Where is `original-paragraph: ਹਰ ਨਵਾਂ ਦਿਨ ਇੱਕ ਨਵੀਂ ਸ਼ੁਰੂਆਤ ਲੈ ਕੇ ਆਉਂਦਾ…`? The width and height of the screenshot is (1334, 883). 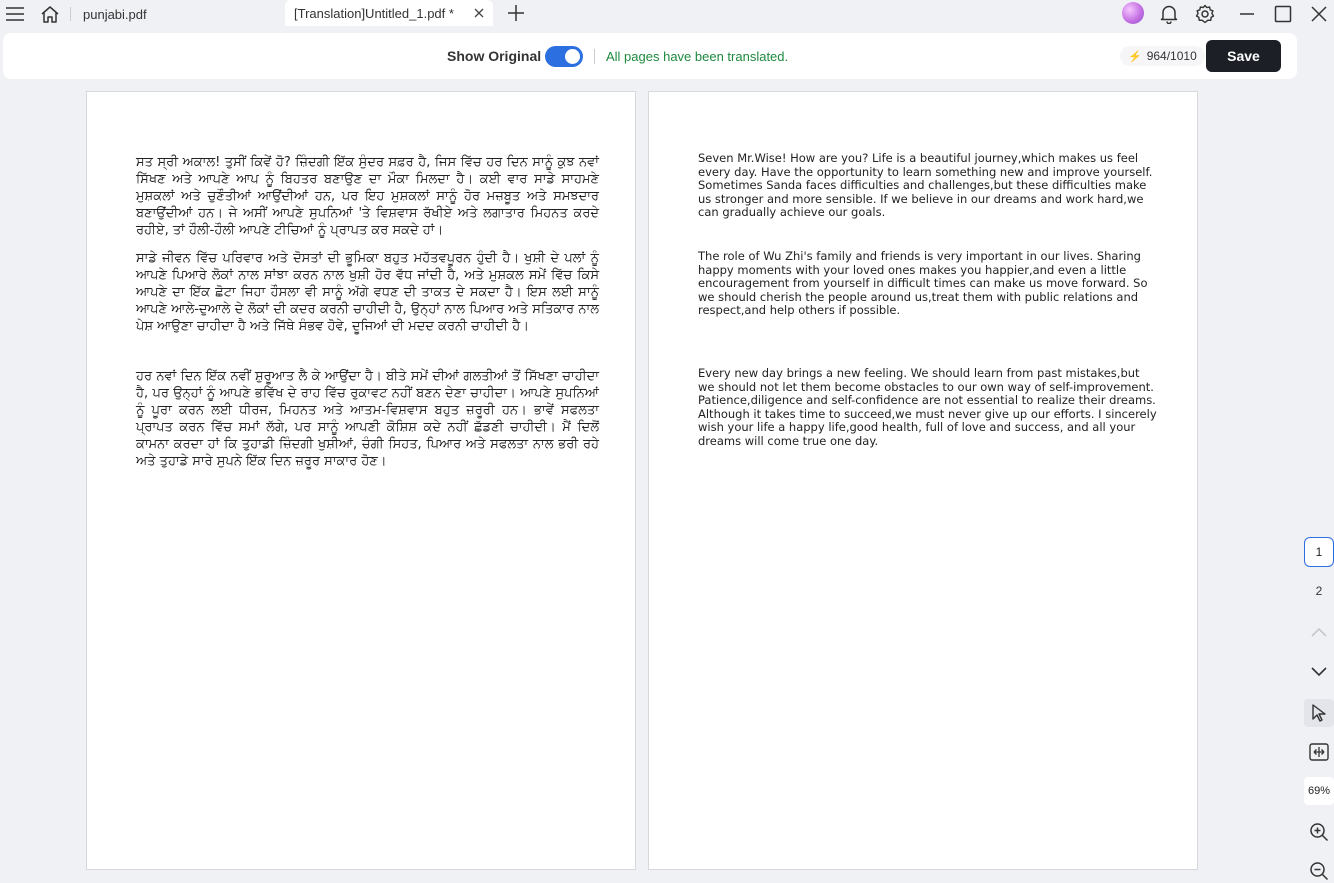 original-paragraph: ਹਰ ਨਵਾਂ ਦਿਨ ਇੱਕ ਨਵੀਂ ਸ਼ੁਰੂਆਤ ਲੈ ਕੇ ਆਉਂਦਾ… is located at coordinates (367, 419).